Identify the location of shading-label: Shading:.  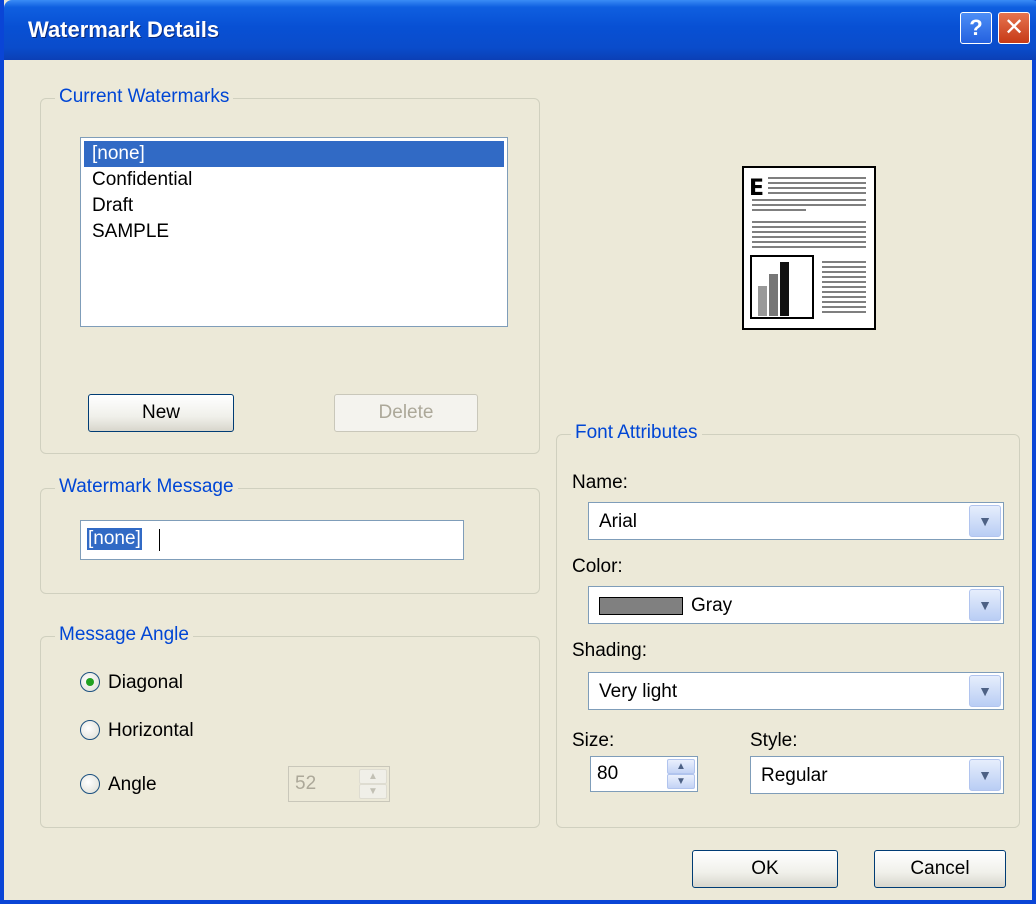
(610, 650).